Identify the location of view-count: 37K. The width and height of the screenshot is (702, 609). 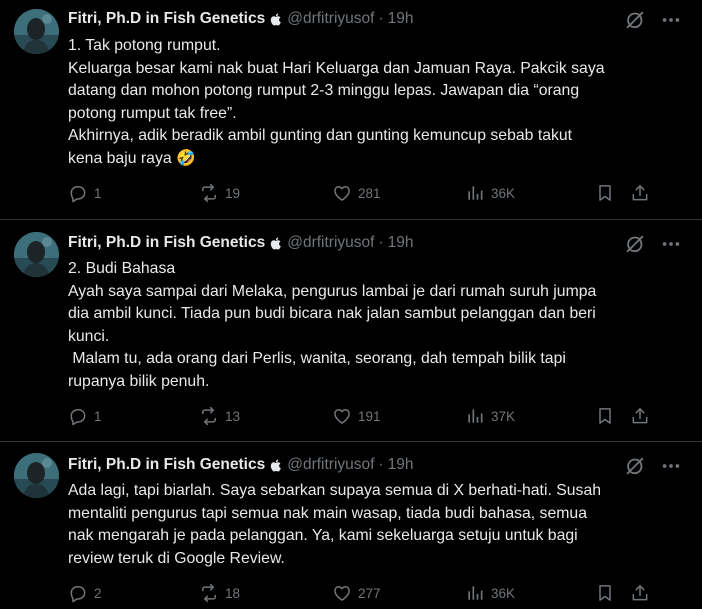
(503, 416).